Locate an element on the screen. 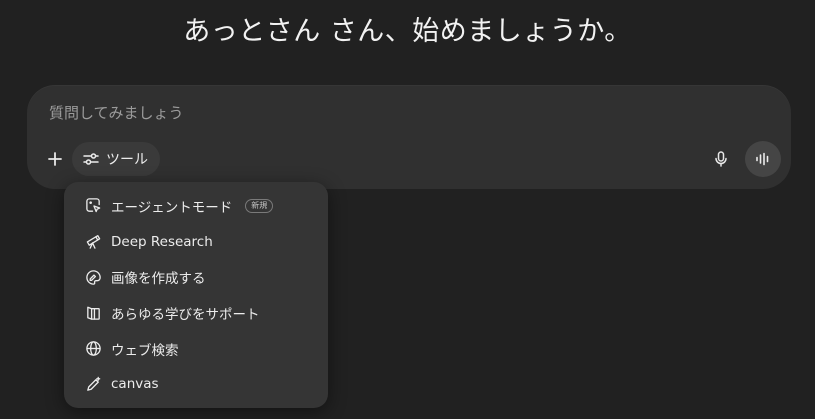 The width and height of the screenshot is (815, 419). sliders-icon is located at coordinates (91, 159).